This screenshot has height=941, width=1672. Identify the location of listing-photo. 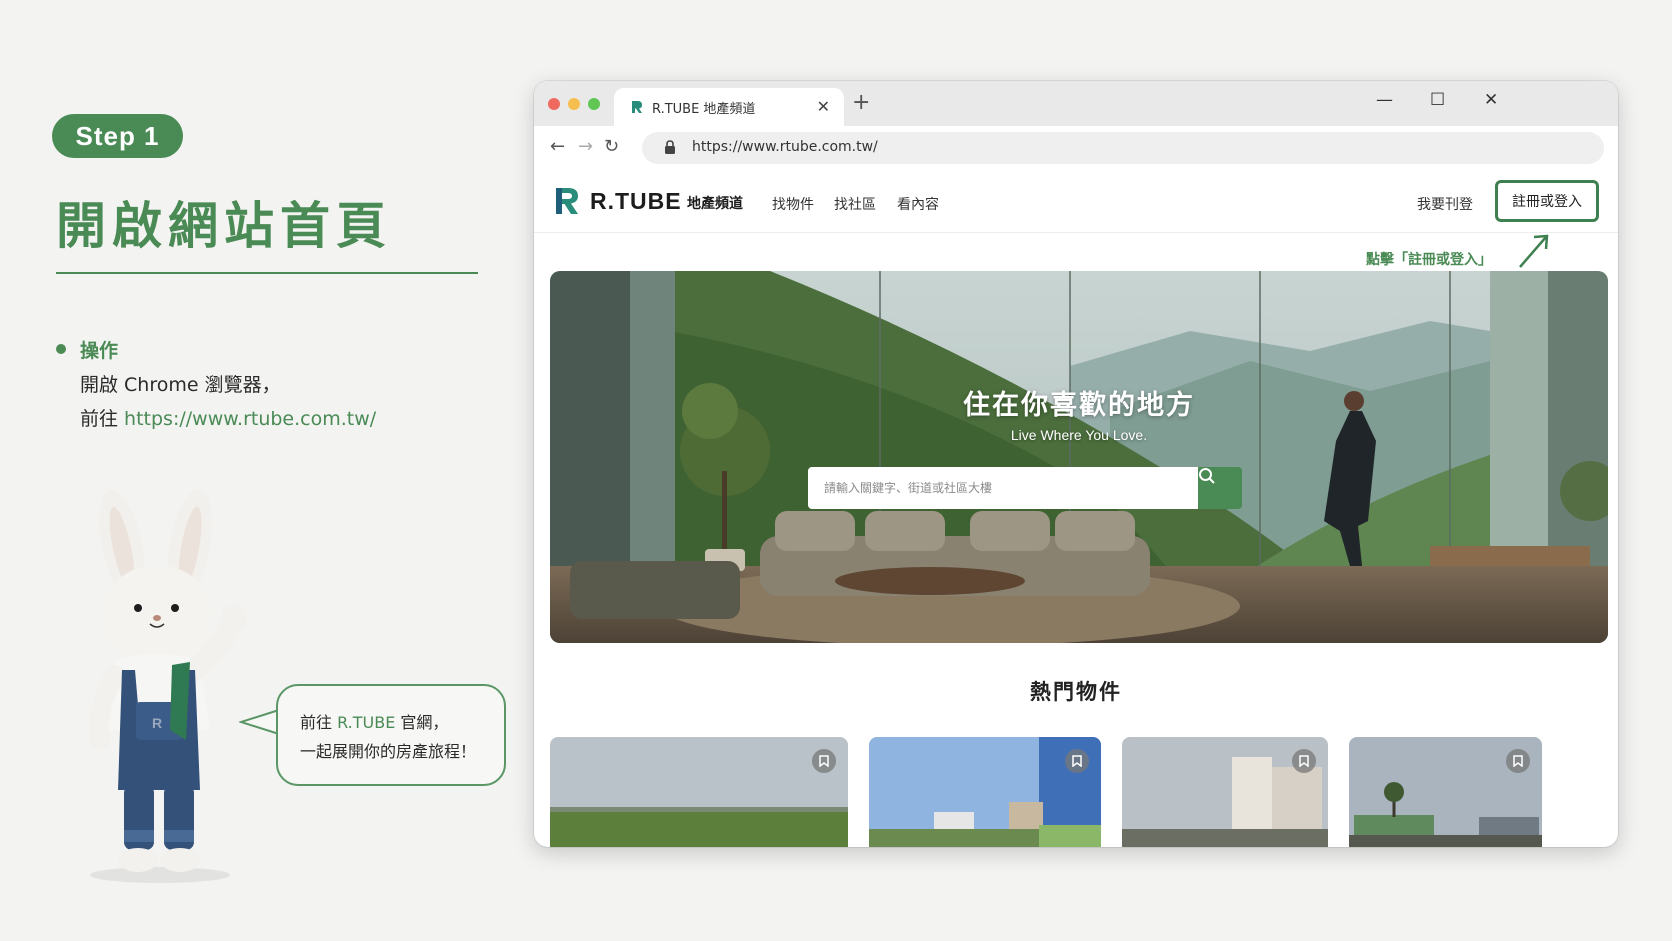
(699, 792).